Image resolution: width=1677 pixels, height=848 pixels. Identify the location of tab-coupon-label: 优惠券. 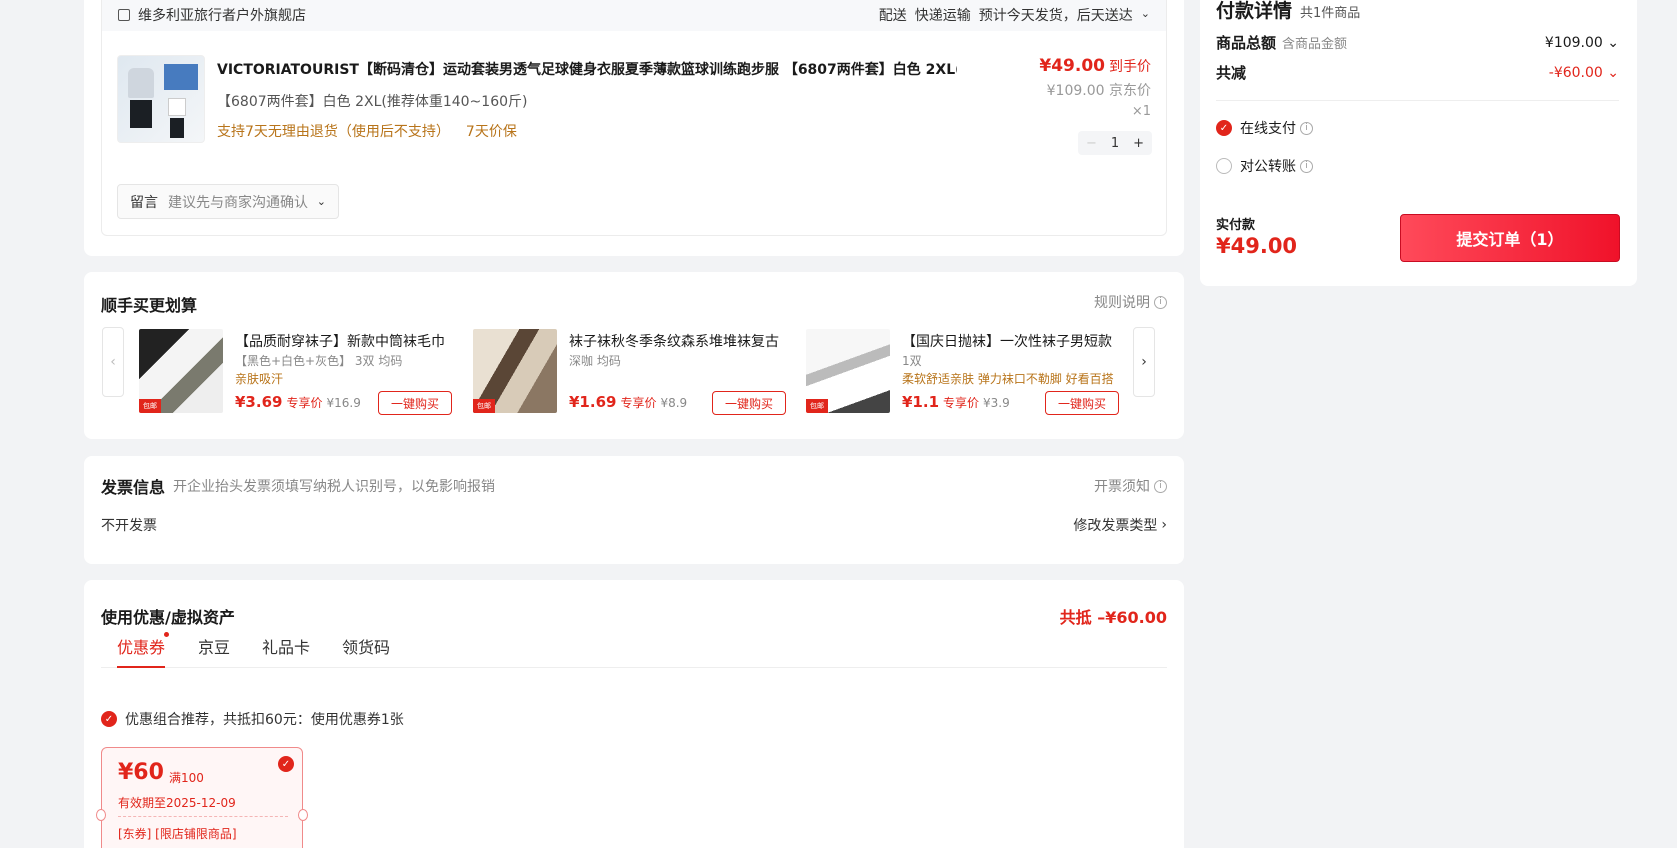
(141, 647).